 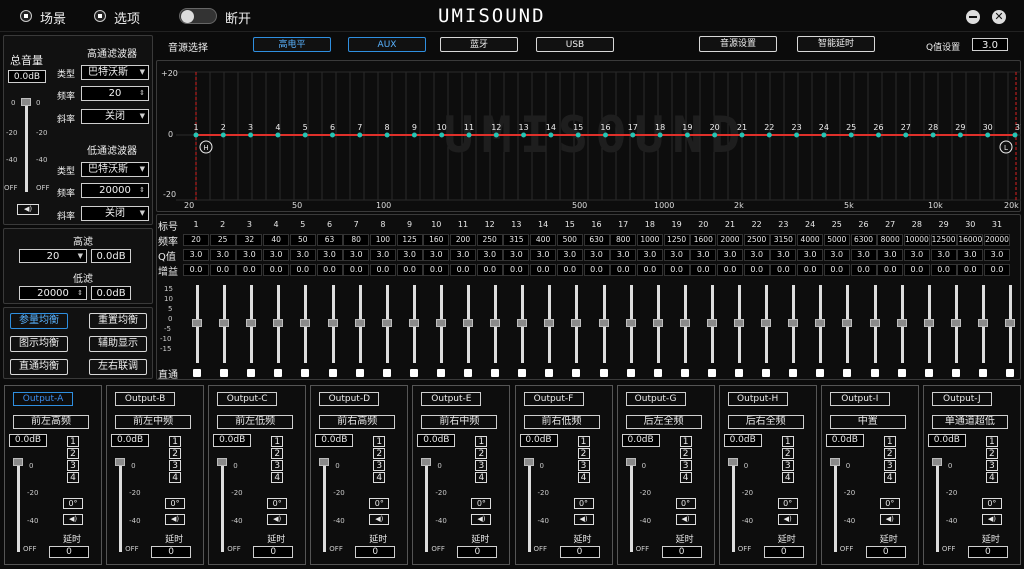 I want to click on eq-freq-cell: 40, so click(x=276, y=240).